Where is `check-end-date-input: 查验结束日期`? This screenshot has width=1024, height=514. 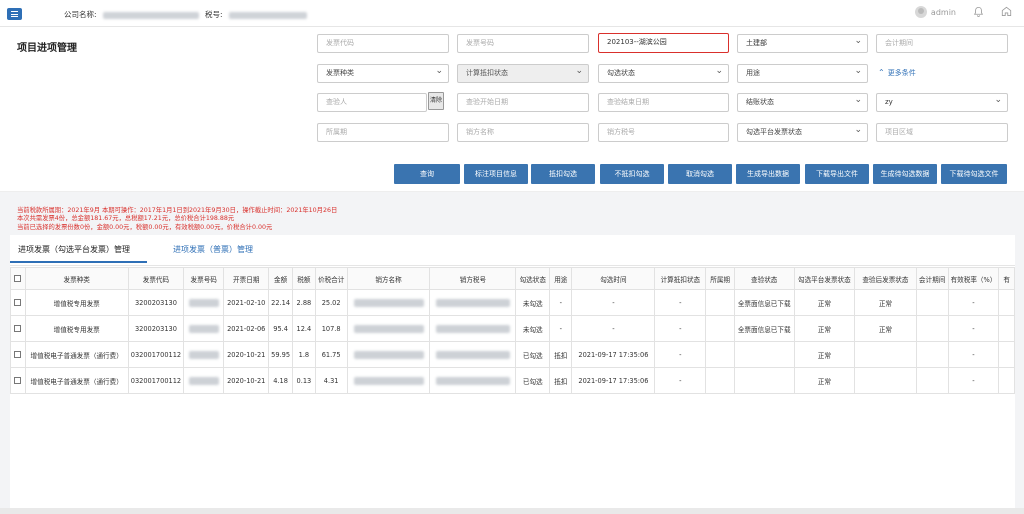
check-end-date-input: 查验结束日期 is located at coordinates (663, 102).